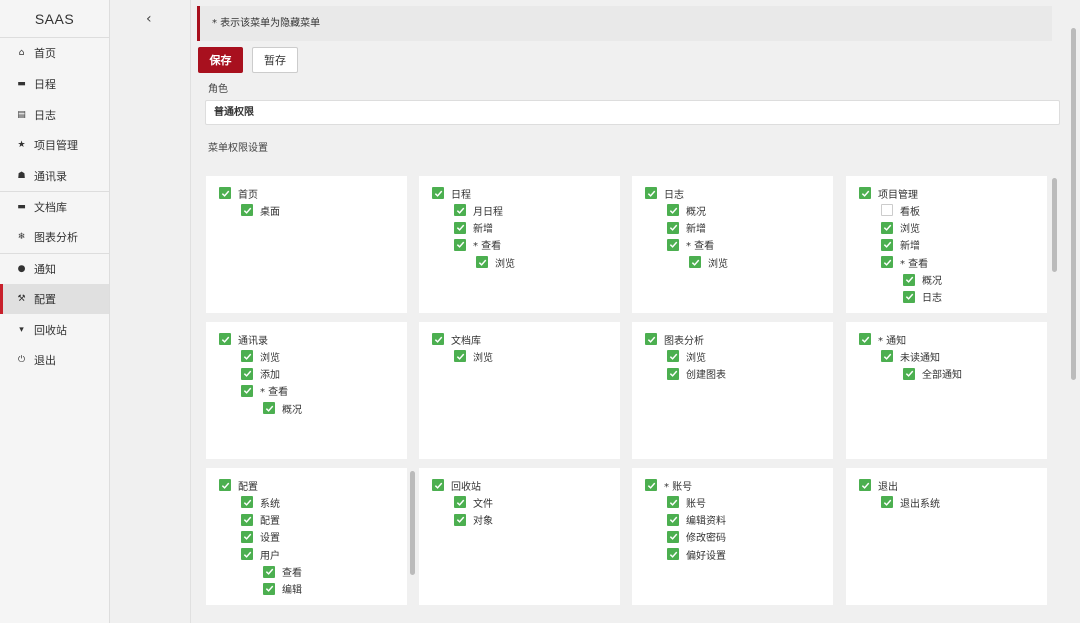 The image size is (1080, 623). What do you see at coordinates (412, 523) in the screenshot?
I see `left-scrollbar` at bounding box center [412, 523].